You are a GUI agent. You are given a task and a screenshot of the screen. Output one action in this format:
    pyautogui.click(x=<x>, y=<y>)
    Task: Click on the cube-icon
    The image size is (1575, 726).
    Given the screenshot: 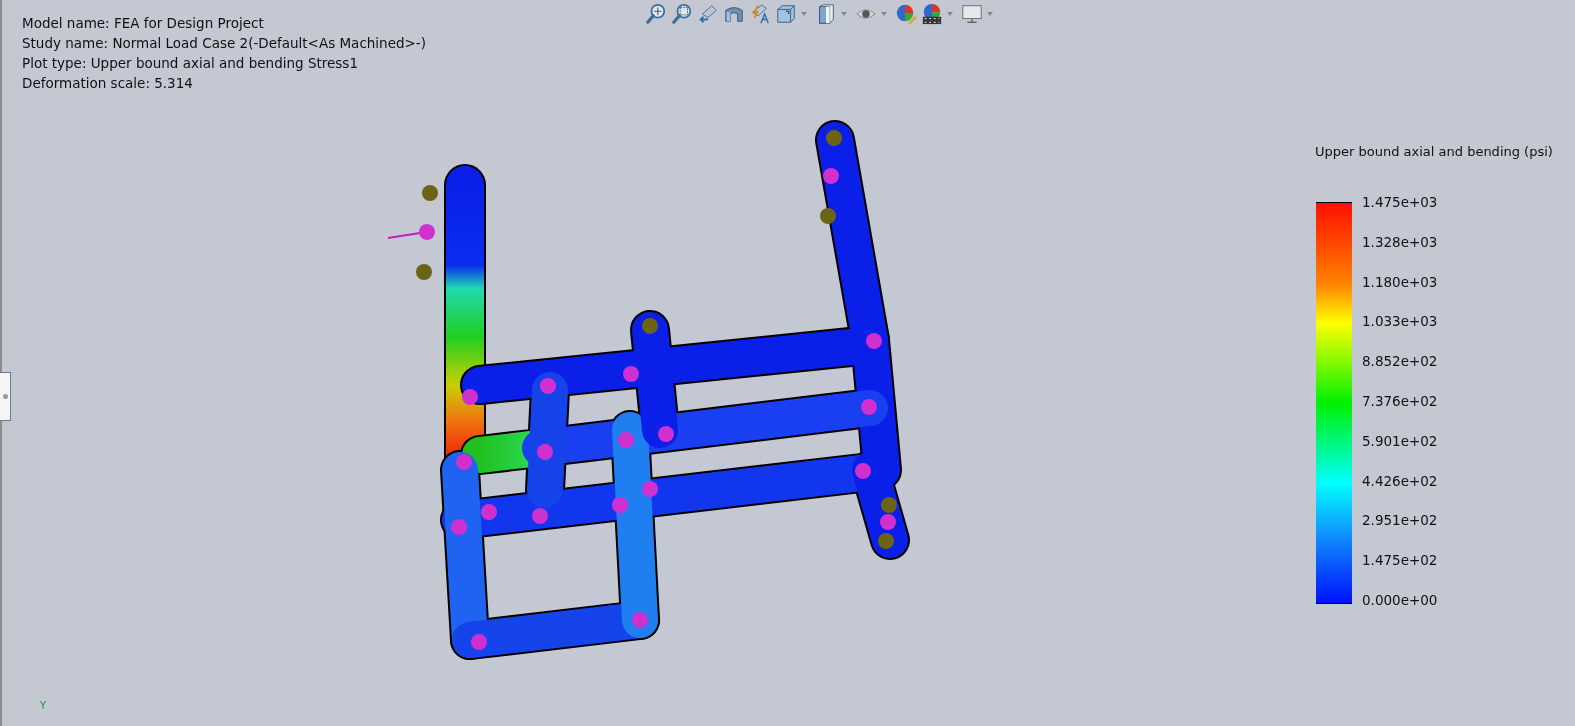 What is the action you would take?
    pyautogui.click(x=786, y=14)
    